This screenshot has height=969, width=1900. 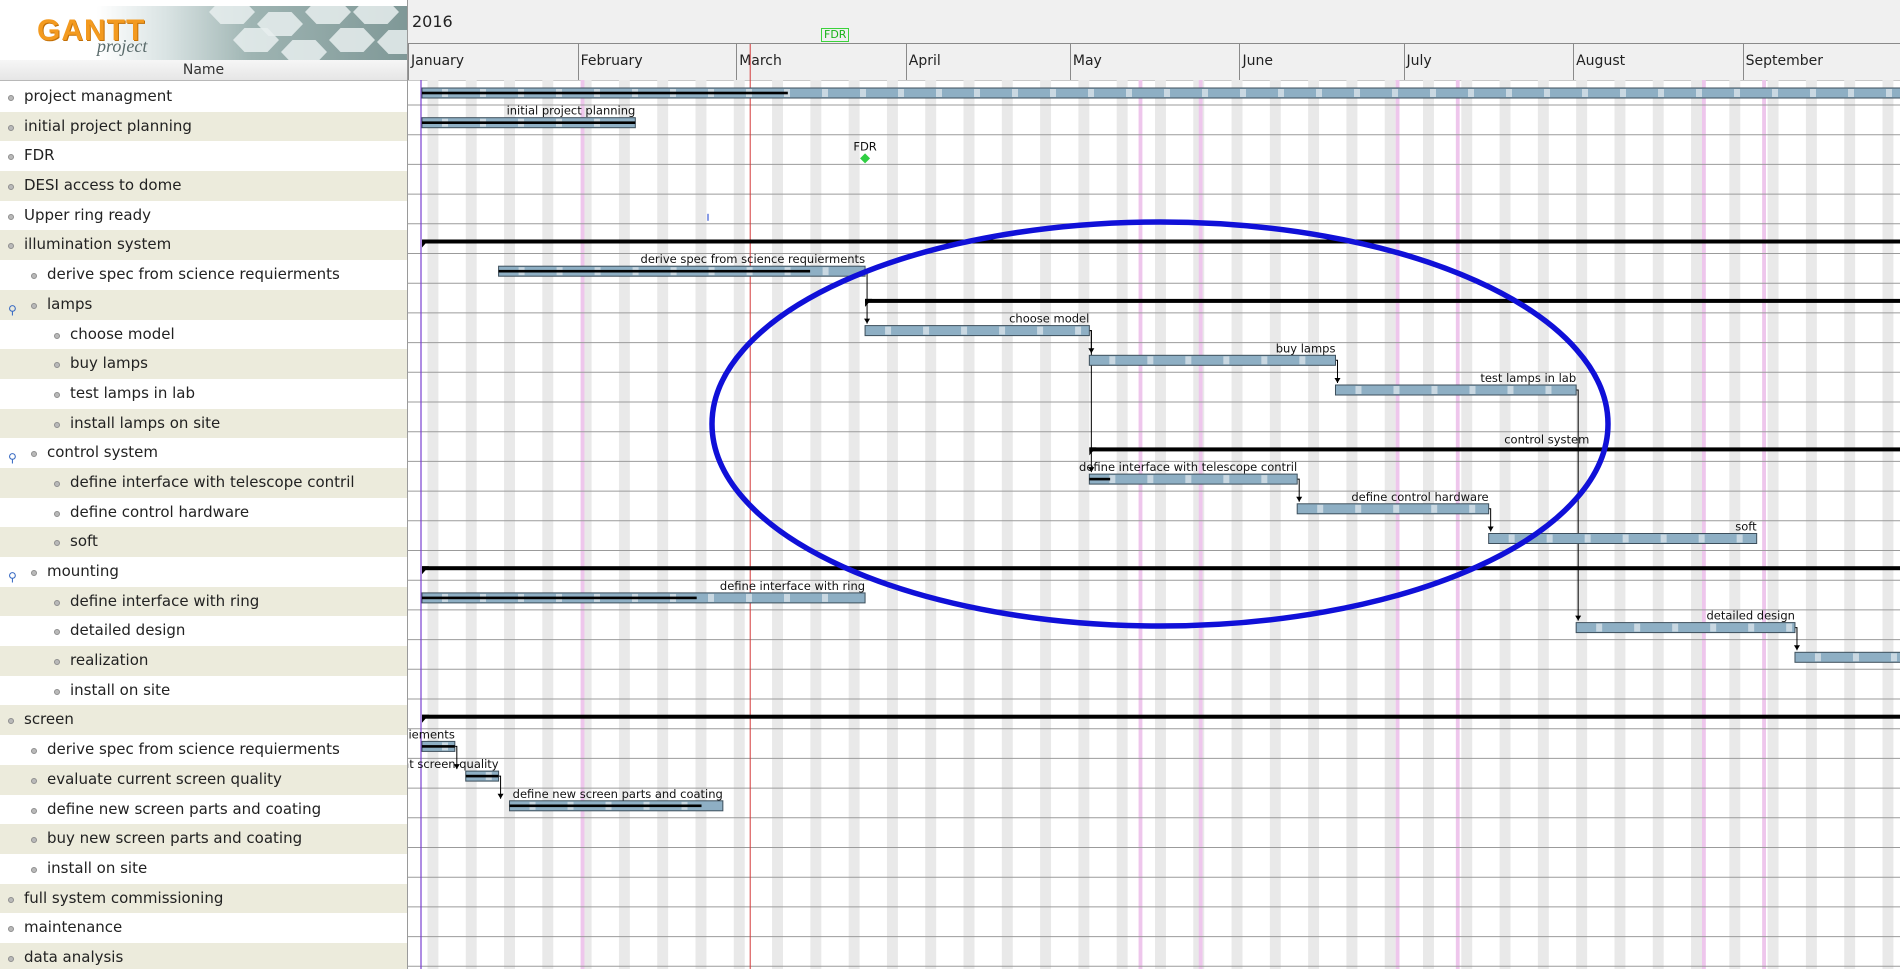 What do you see at coordinates (164, 780) in the screenshot?
I see `task-name: evaluate current screen quality` at bounding box center [164, 780].